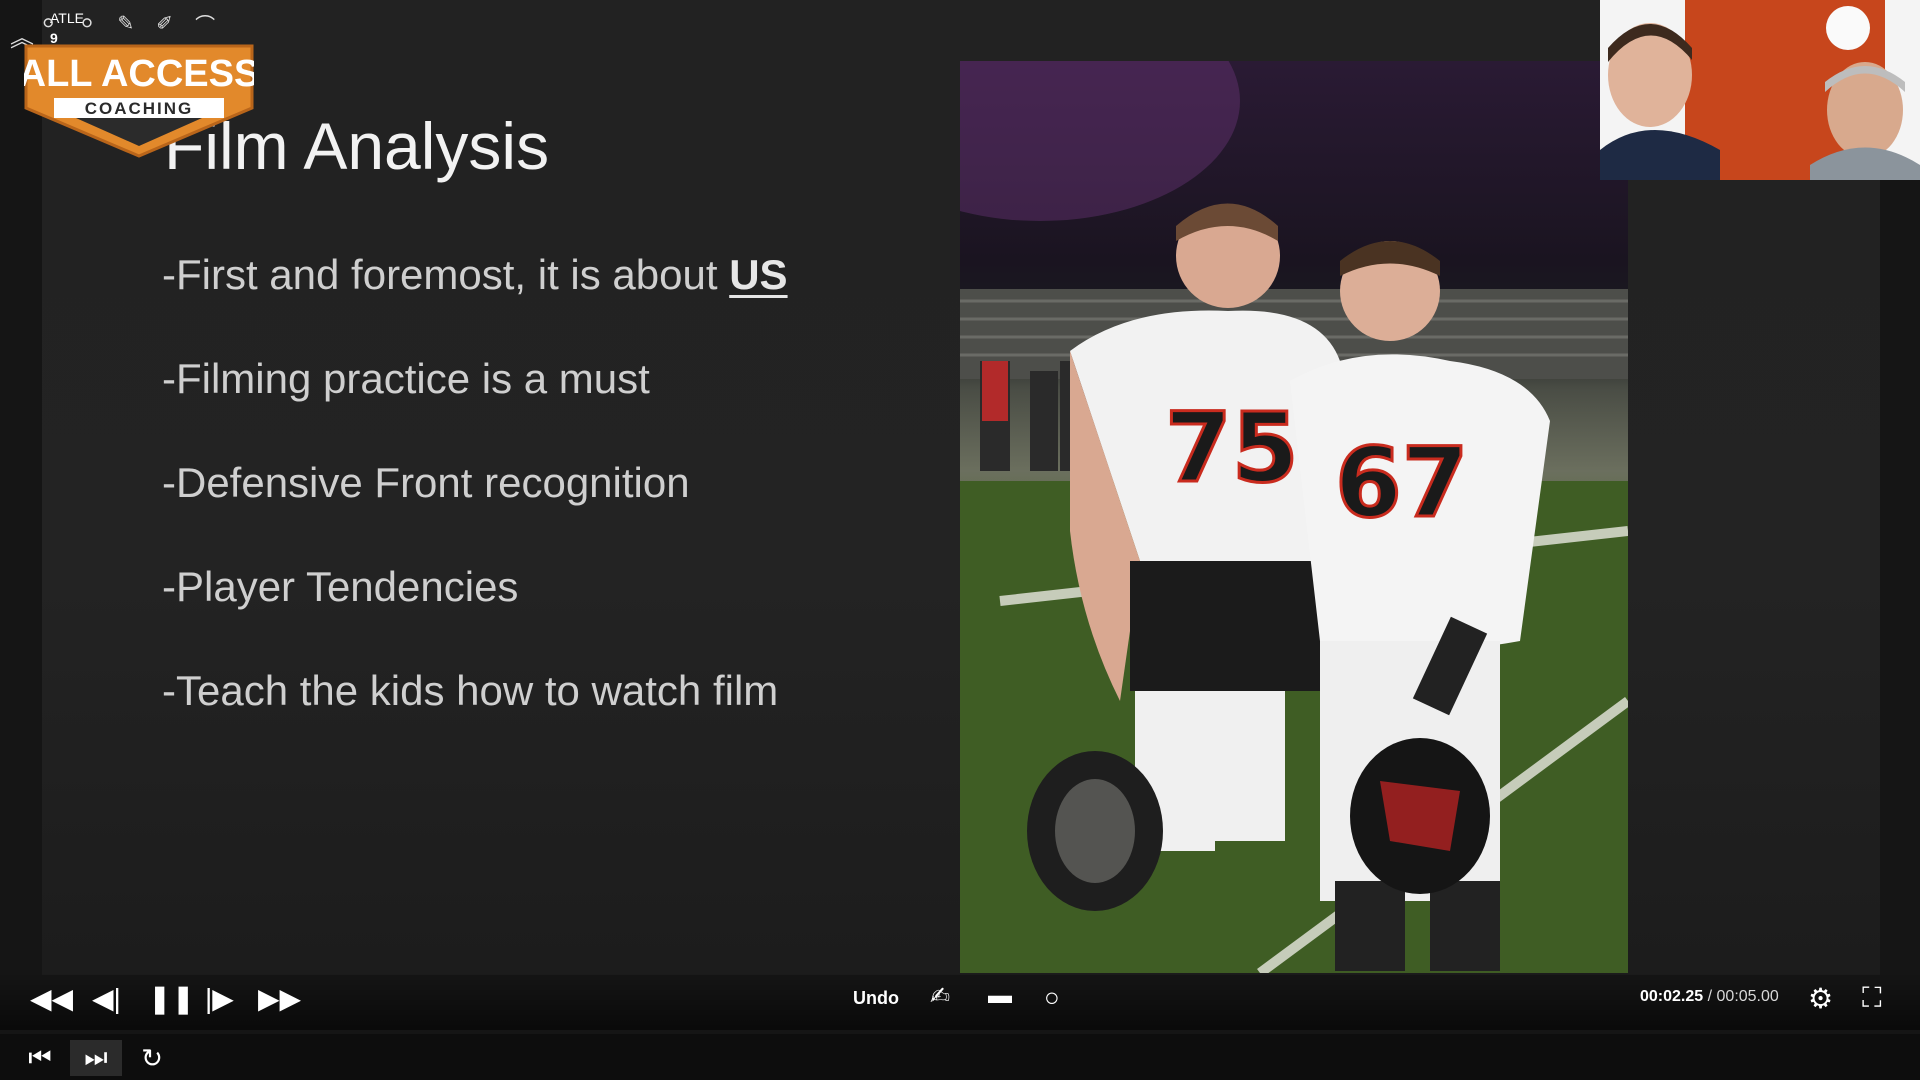 The height and width of the screenshot is (1080, 1920). Describe the element at coordinates (164, 23) in the screenshot. I see `brush-icon: ✐` at that location.